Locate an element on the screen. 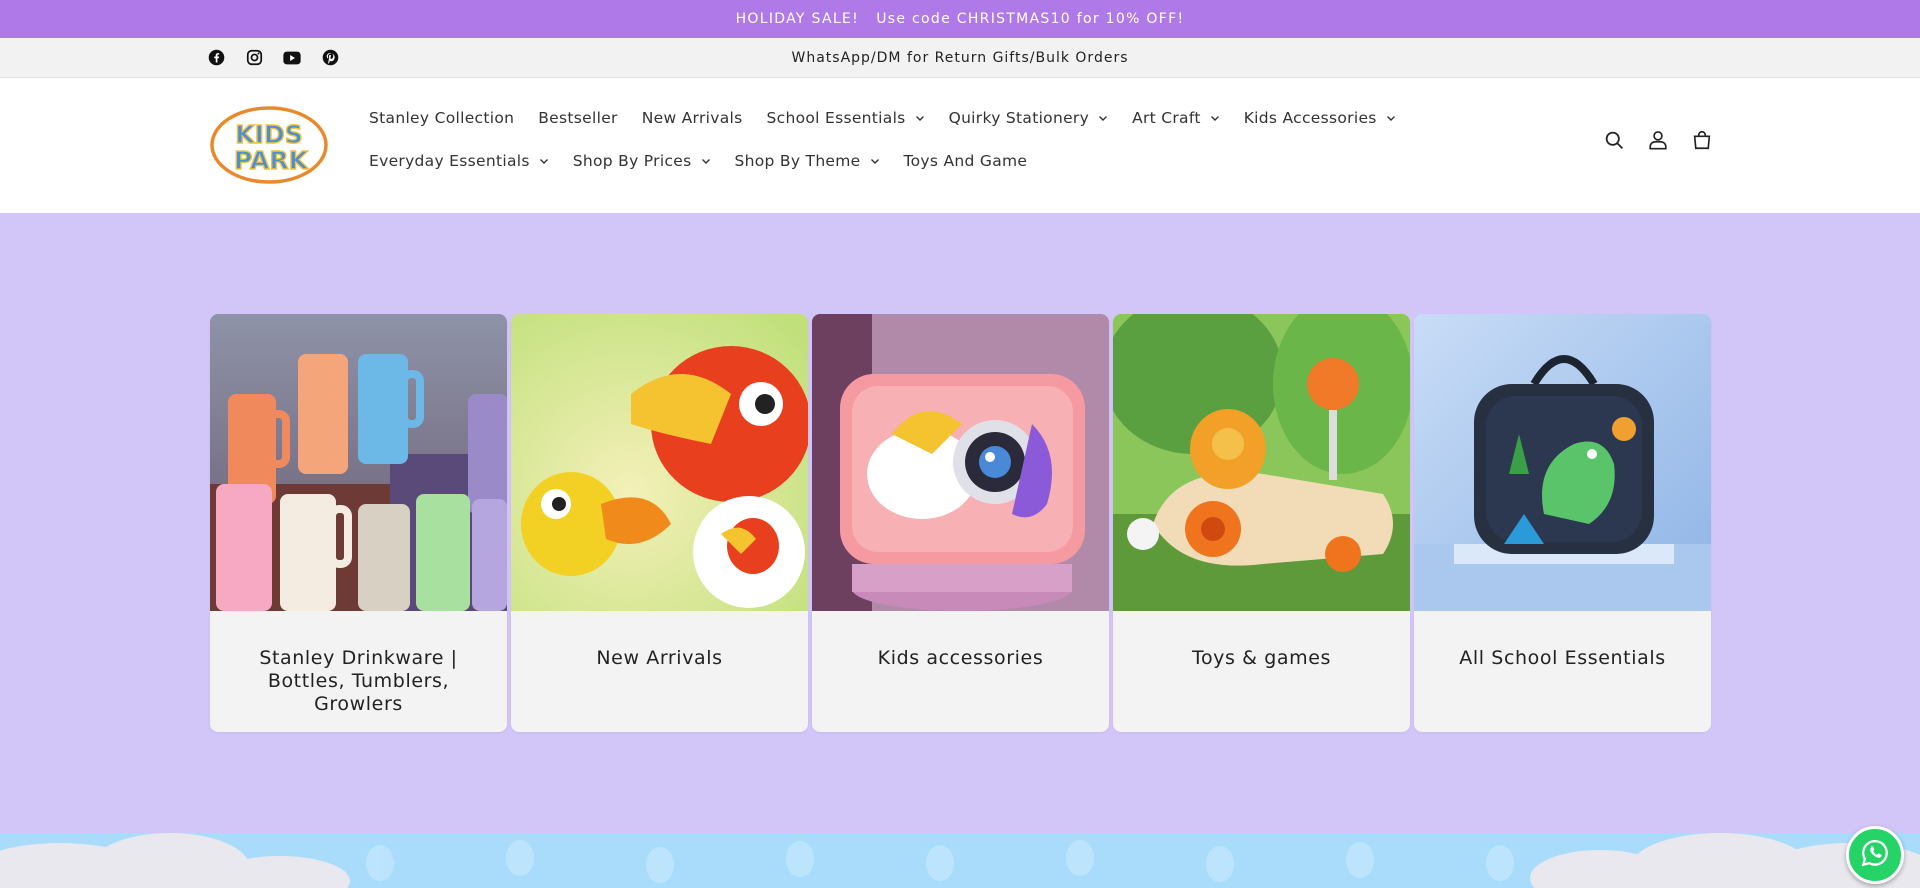 The image size is (1920, 888). nav-item-quirky-stationery: Quirky Stationery is located at coordinates (1029, 117).